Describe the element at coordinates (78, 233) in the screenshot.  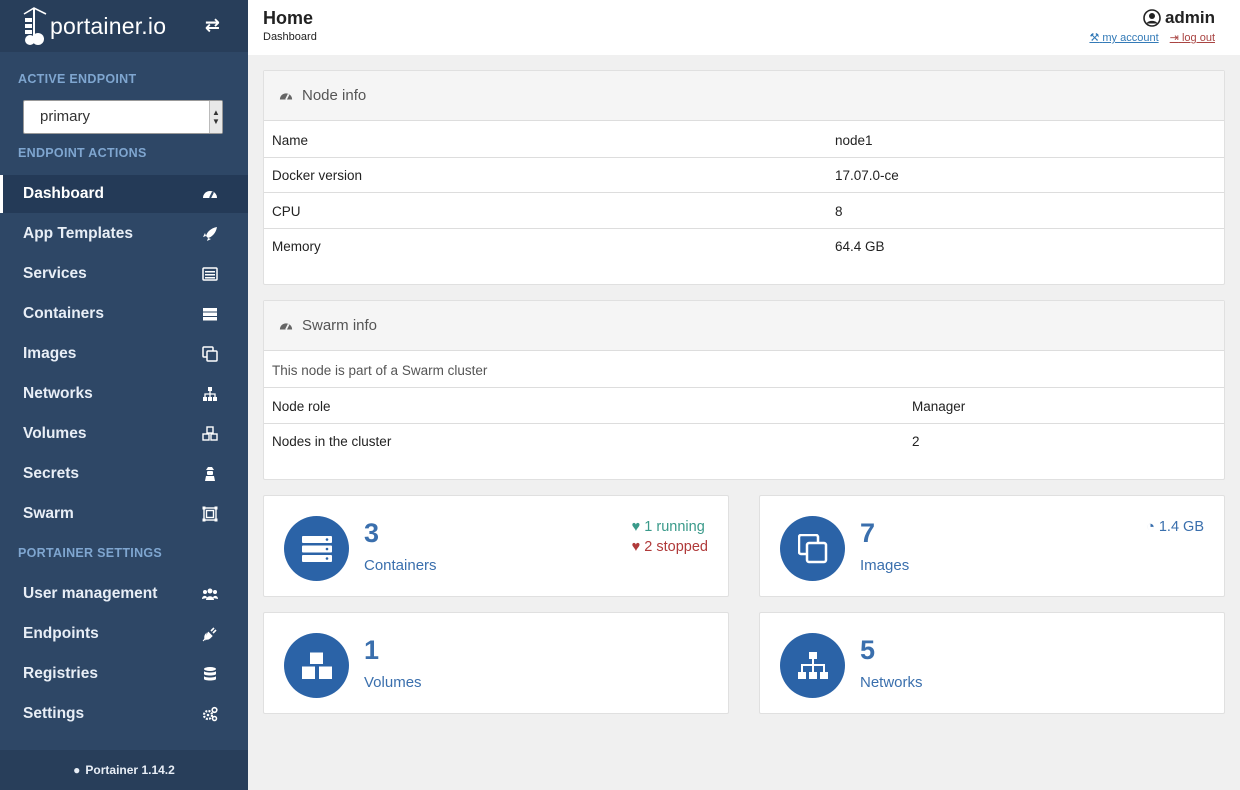
I see `sidebar-item-label: App Templates` at that location.